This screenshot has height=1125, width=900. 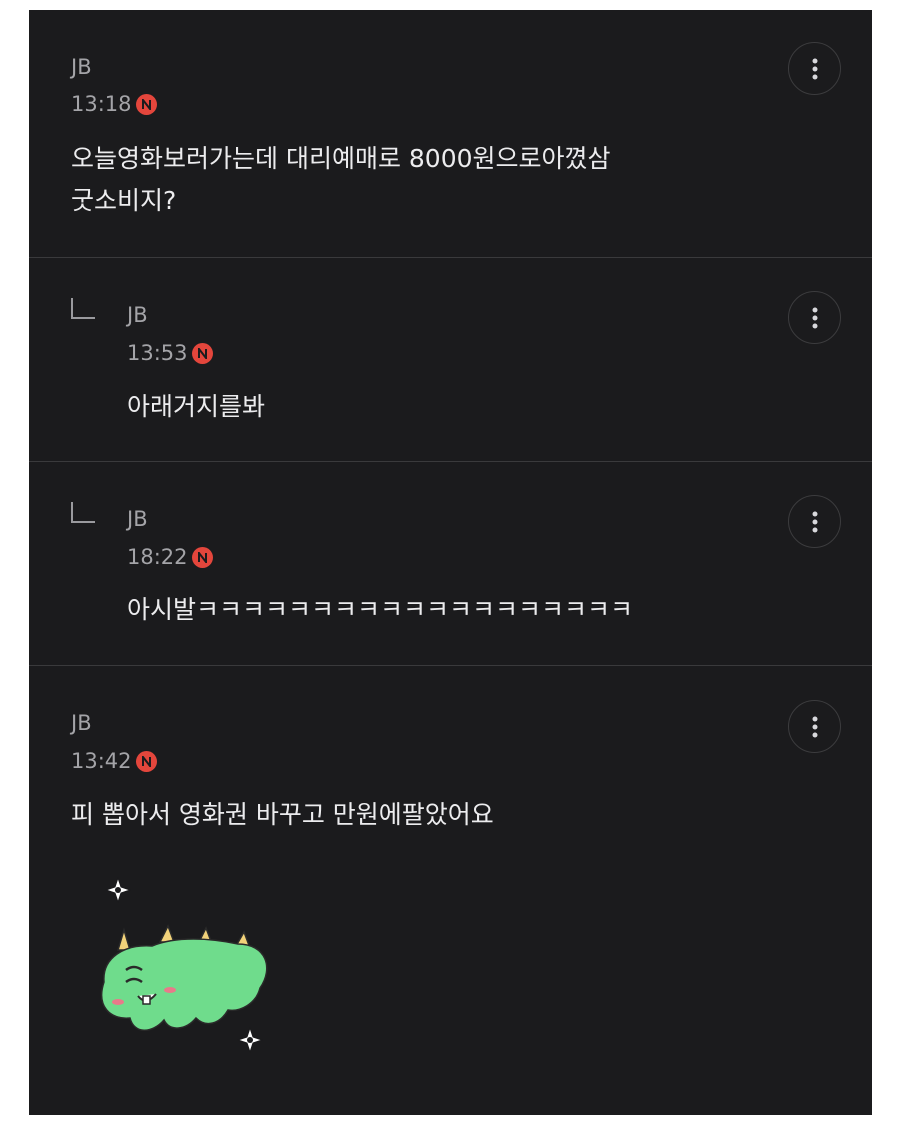 What do you see at coordinates (157, 353) in the screenshot?
I see `comment-time: 13:53` at bounding box center [157, 353].